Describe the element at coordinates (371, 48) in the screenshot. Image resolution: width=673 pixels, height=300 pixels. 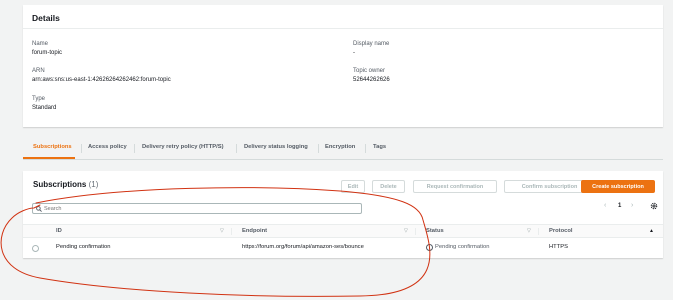
I see `display-name-field: Display name -` at that location.